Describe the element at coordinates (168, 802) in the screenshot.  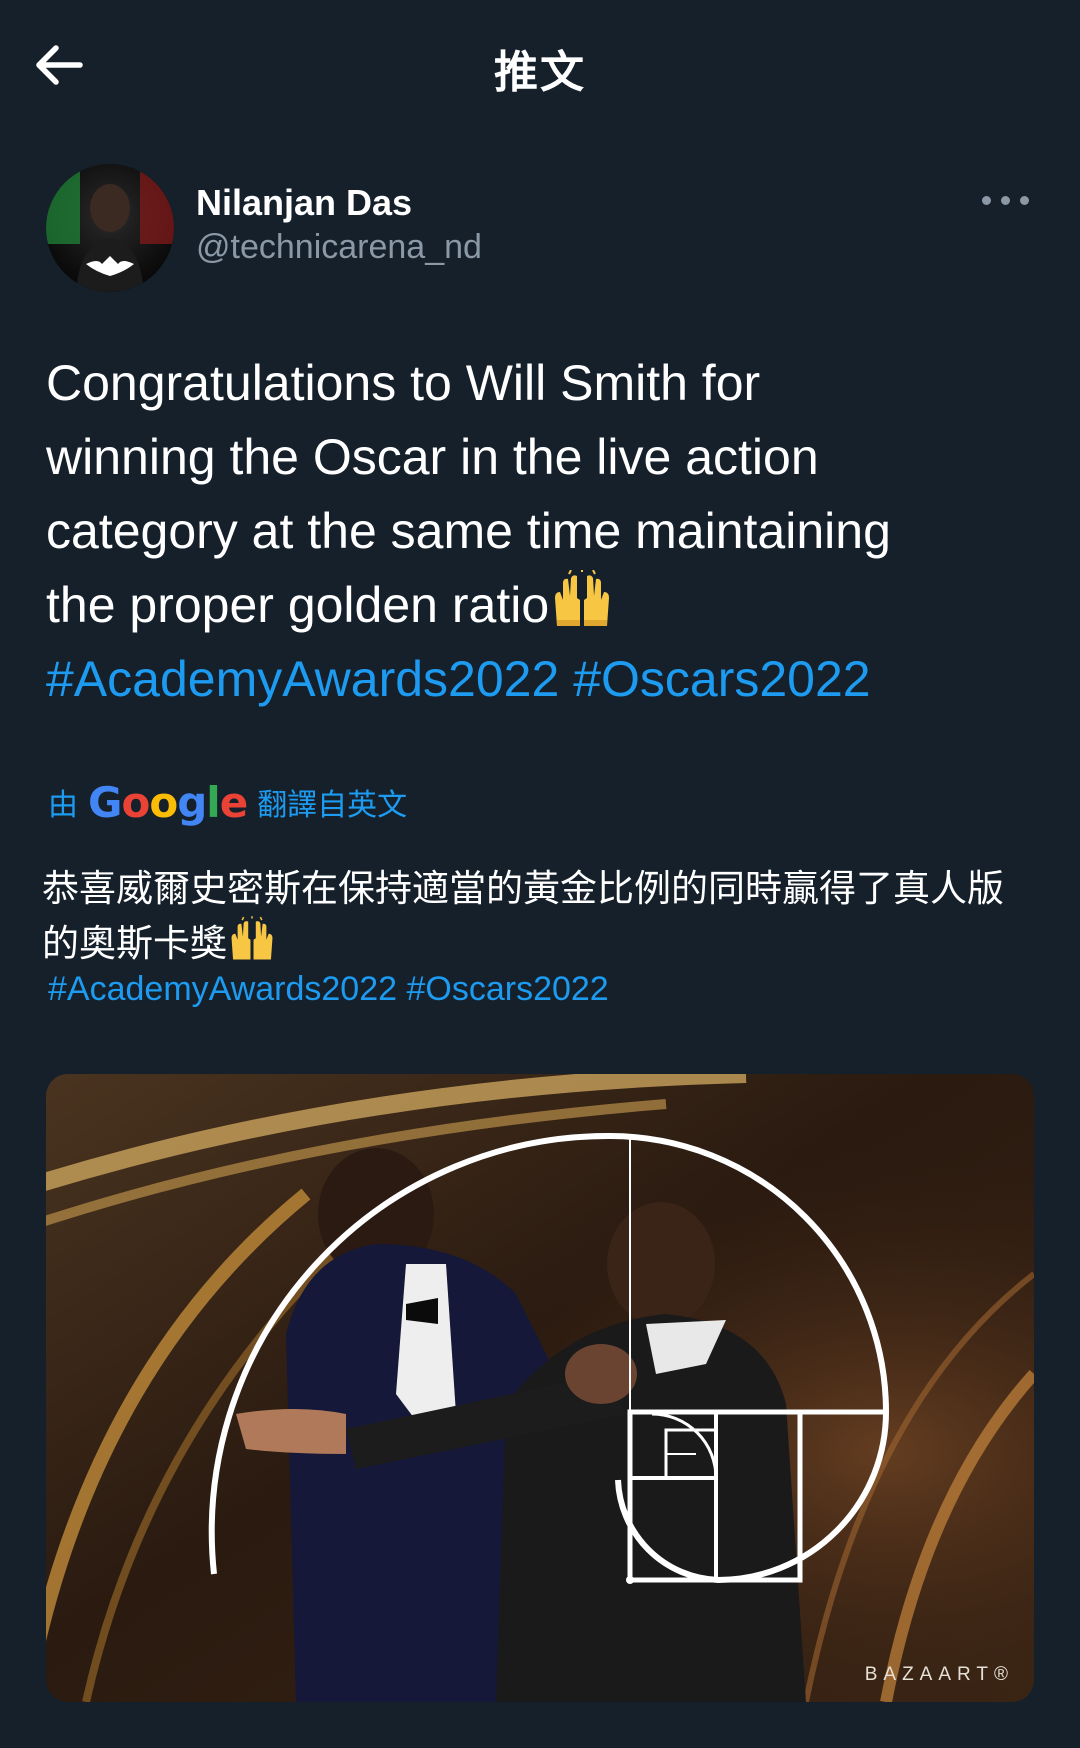
I see `google-logo: Google` at that location.